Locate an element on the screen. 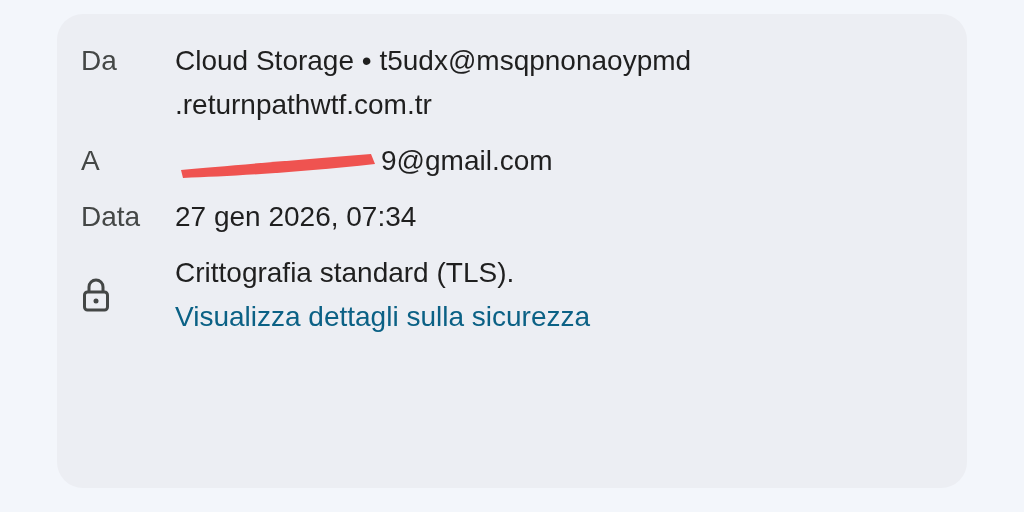  sender-text: Cloud Storage • t5udx@msqpnonaoypmd is located at coordinates (434, 61).